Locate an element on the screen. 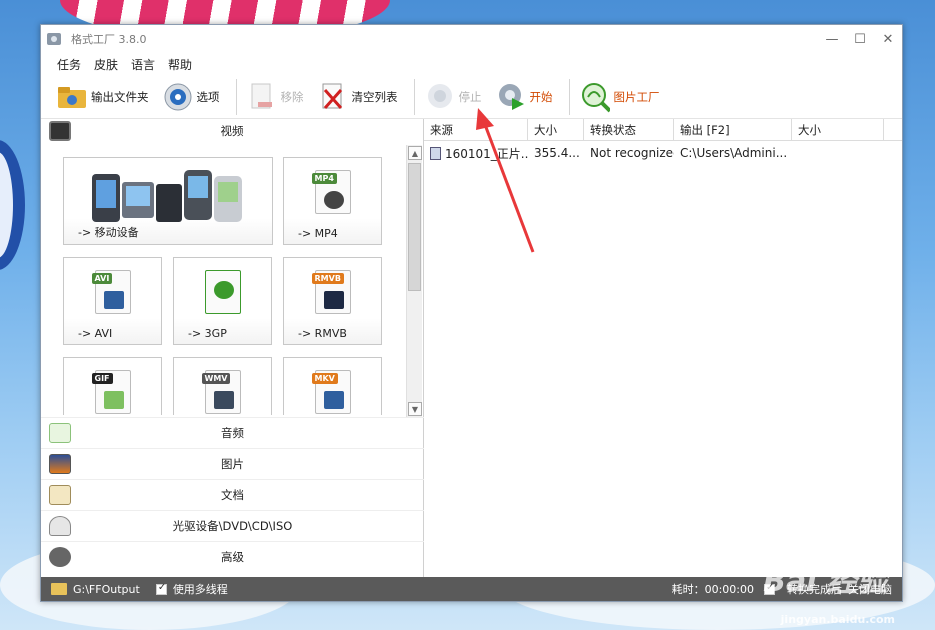 This screenshot has height=630, width=935. category-disc: 光驱设备\DVD\CD\ISO is located at coordinates (232, 525).